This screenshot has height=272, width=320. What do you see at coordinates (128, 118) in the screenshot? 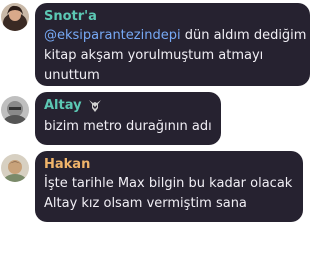
I see `message-bubble: Altay bizim metro durağının adı` at bounding box center [128, 118].